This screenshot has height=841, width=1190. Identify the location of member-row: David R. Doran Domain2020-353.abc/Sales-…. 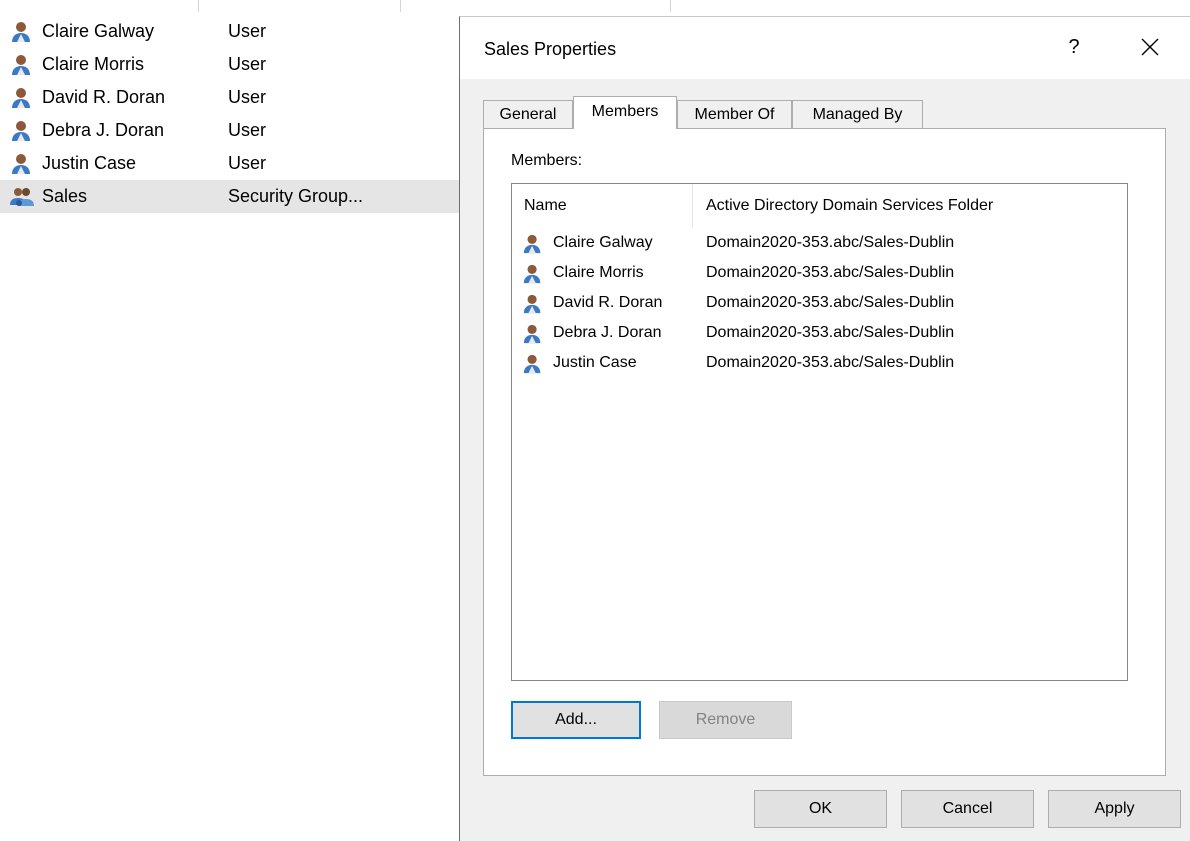
(819, 303).